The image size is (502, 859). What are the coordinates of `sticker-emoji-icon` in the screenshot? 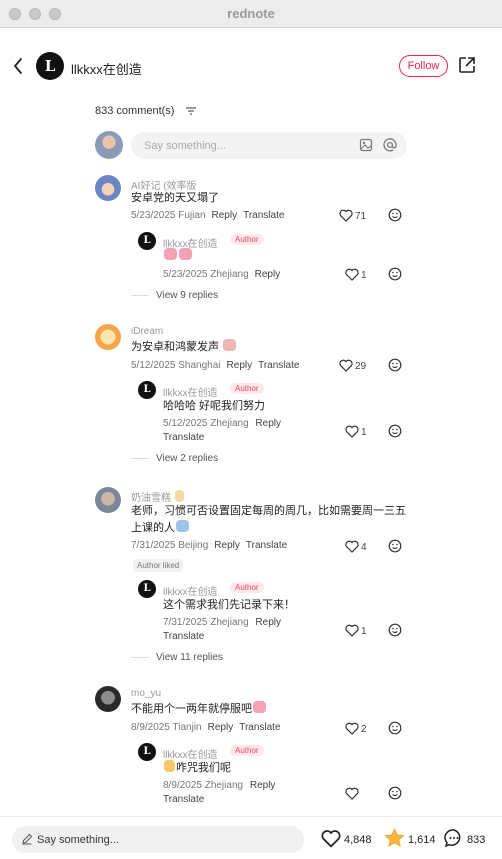 It's located at (182, 526).